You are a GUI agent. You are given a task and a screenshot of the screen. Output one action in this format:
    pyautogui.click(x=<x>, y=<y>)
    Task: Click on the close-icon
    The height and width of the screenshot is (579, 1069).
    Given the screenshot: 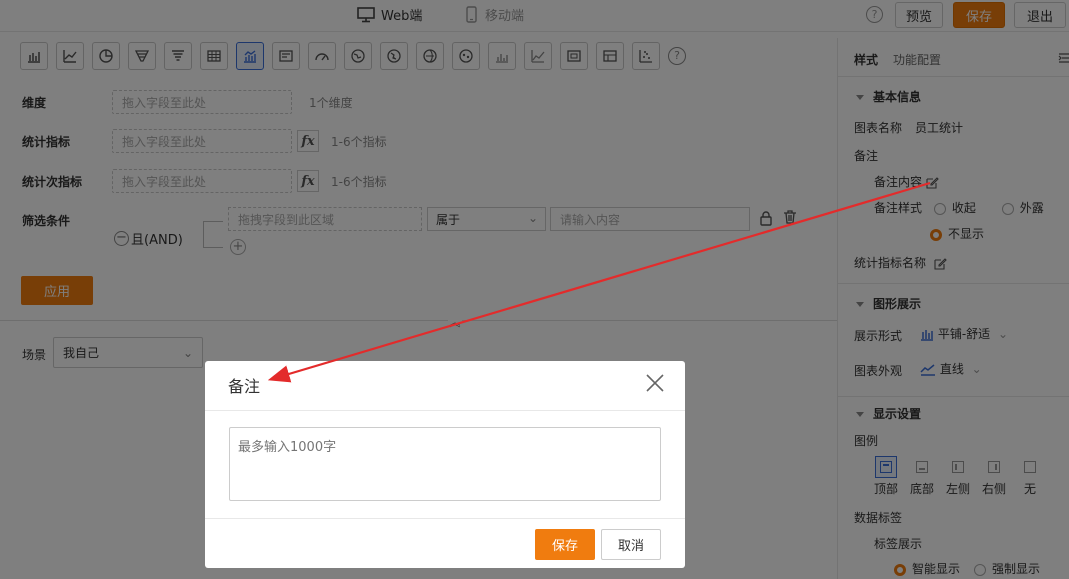 What is the action you would take?
    pyautogui.click(x=655, y=383)
    